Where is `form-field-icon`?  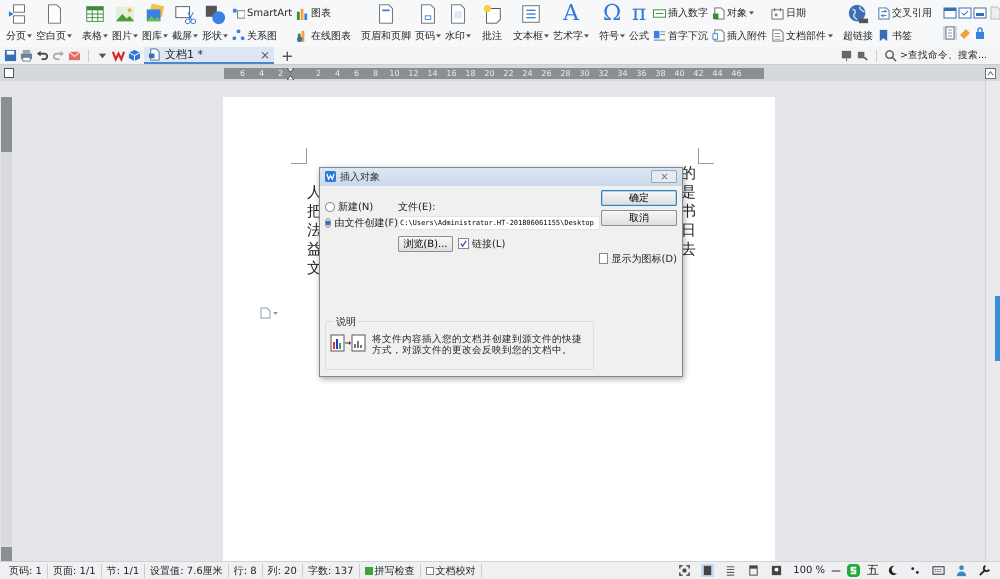 form-field-icon is located at coordinates (980, 13).